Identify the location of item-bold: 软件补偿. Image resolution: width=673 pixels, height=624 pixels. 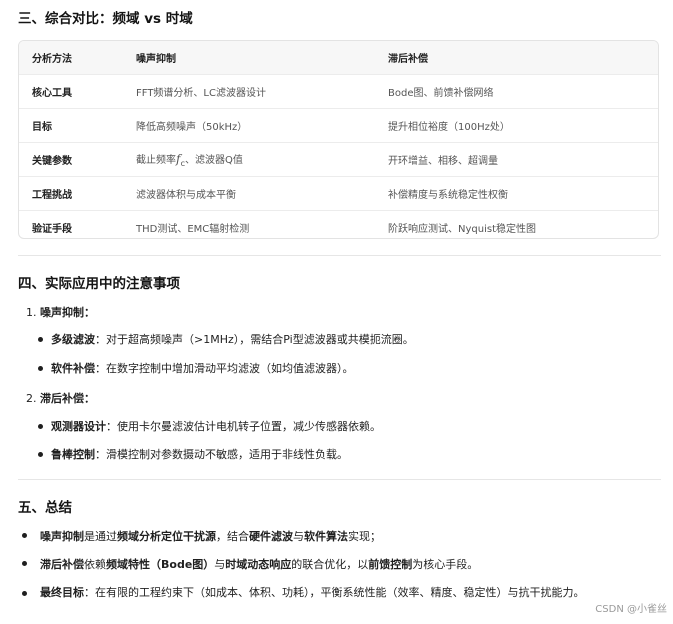
(73, 368).